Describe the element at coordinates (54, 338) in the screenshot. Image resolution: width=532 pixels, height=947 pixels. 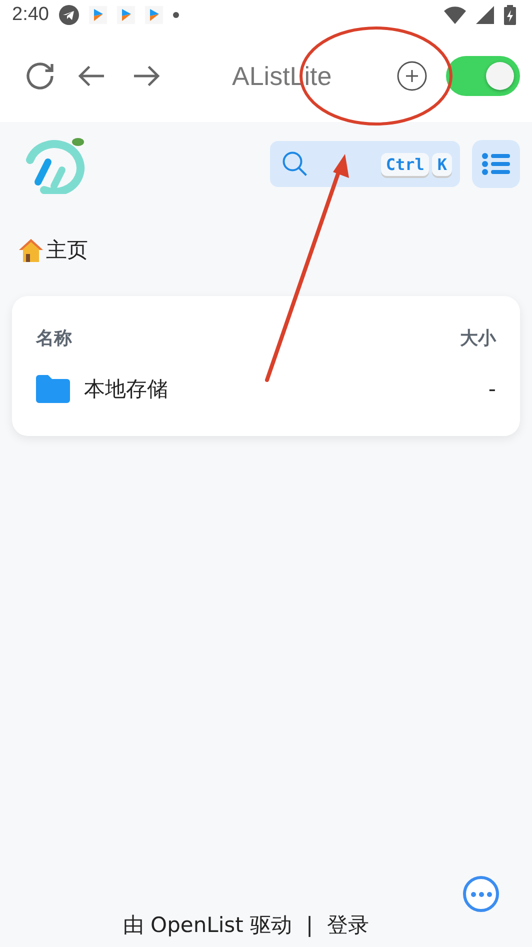
I see `column-header: 名称` at that location.